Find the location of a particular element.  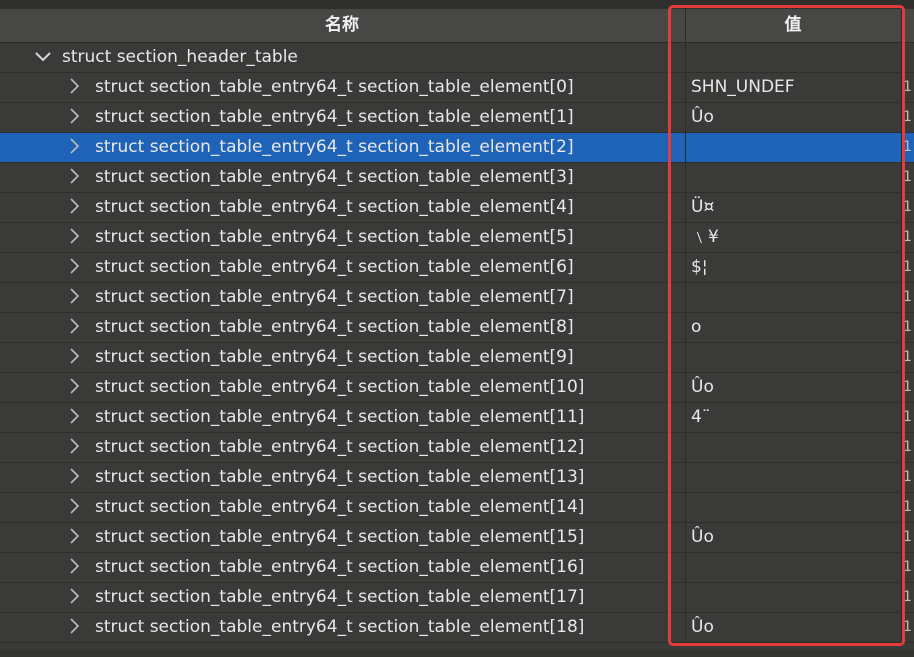

horizontal-scrollbar is located at coordinates (457, 653).